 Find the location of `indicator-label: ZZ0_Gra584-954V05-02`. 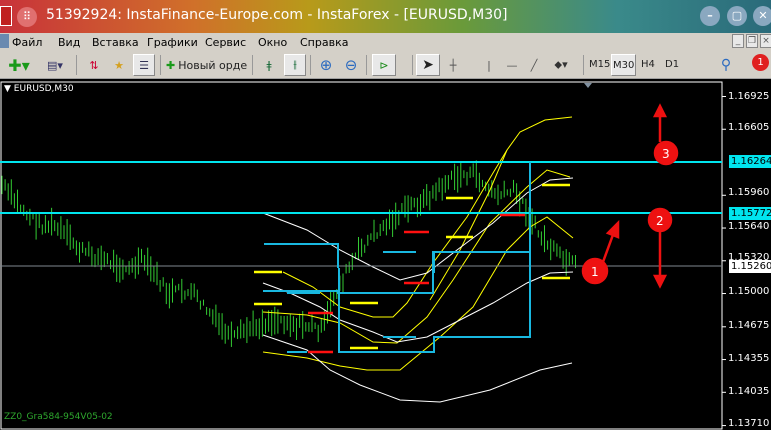

indicator-label: ZZ0_Gra584-954V05-02 is located at coordinates (58, 417).